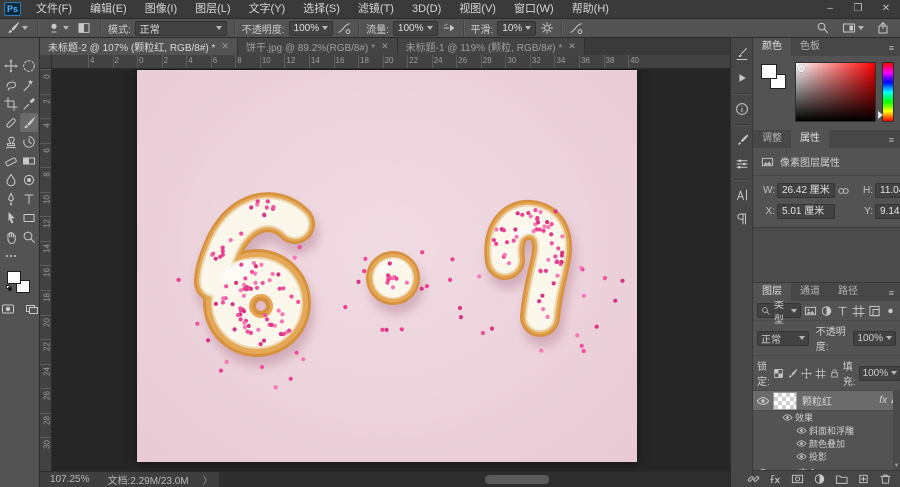 The height and width of the screenshot is (487, 900). Describe the element at coordinates (806, 373) in the screenshot. I see `lock-move-tool` at that location.